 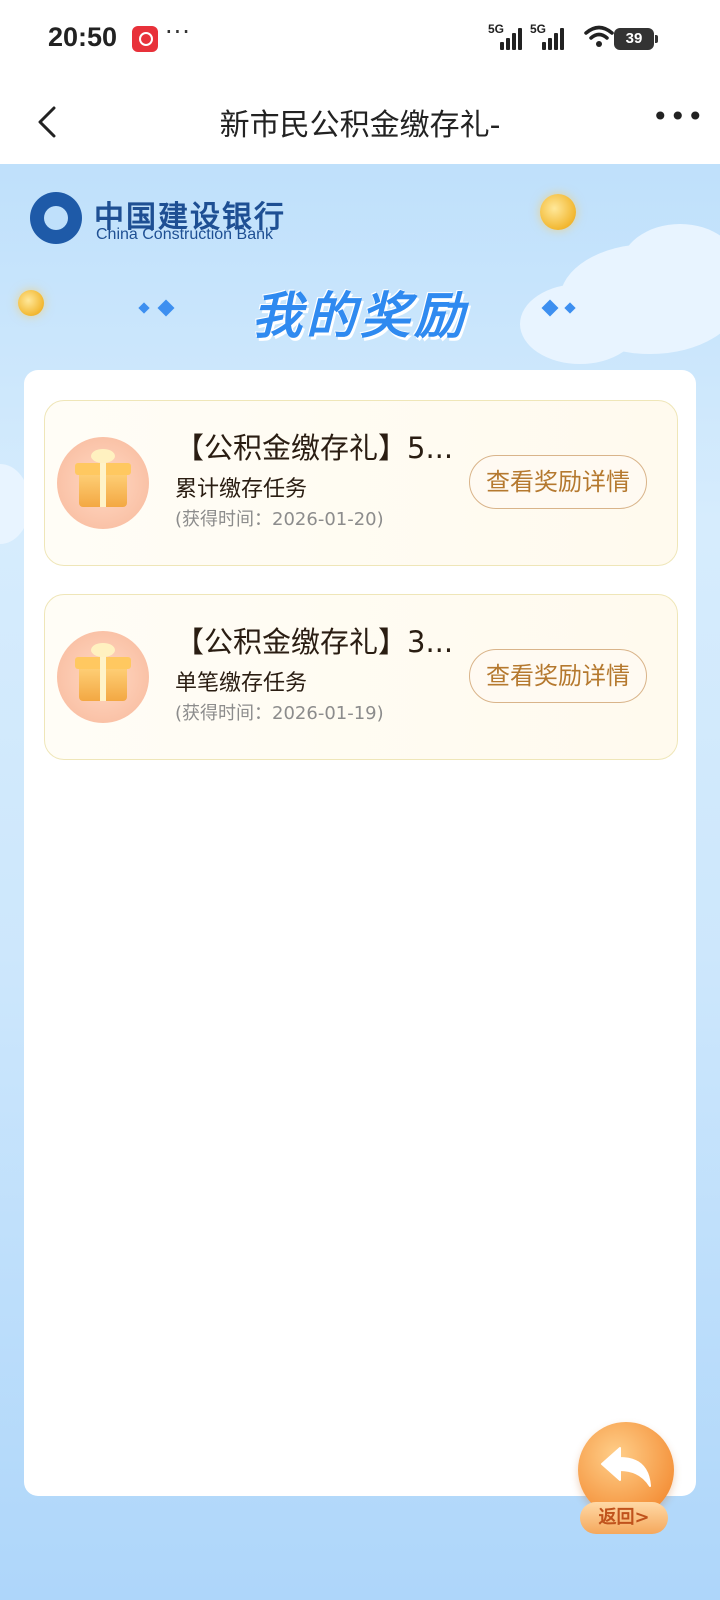 I want to click on reward-time: (获得时间：2026-01-19), so click(x=279, y=713).